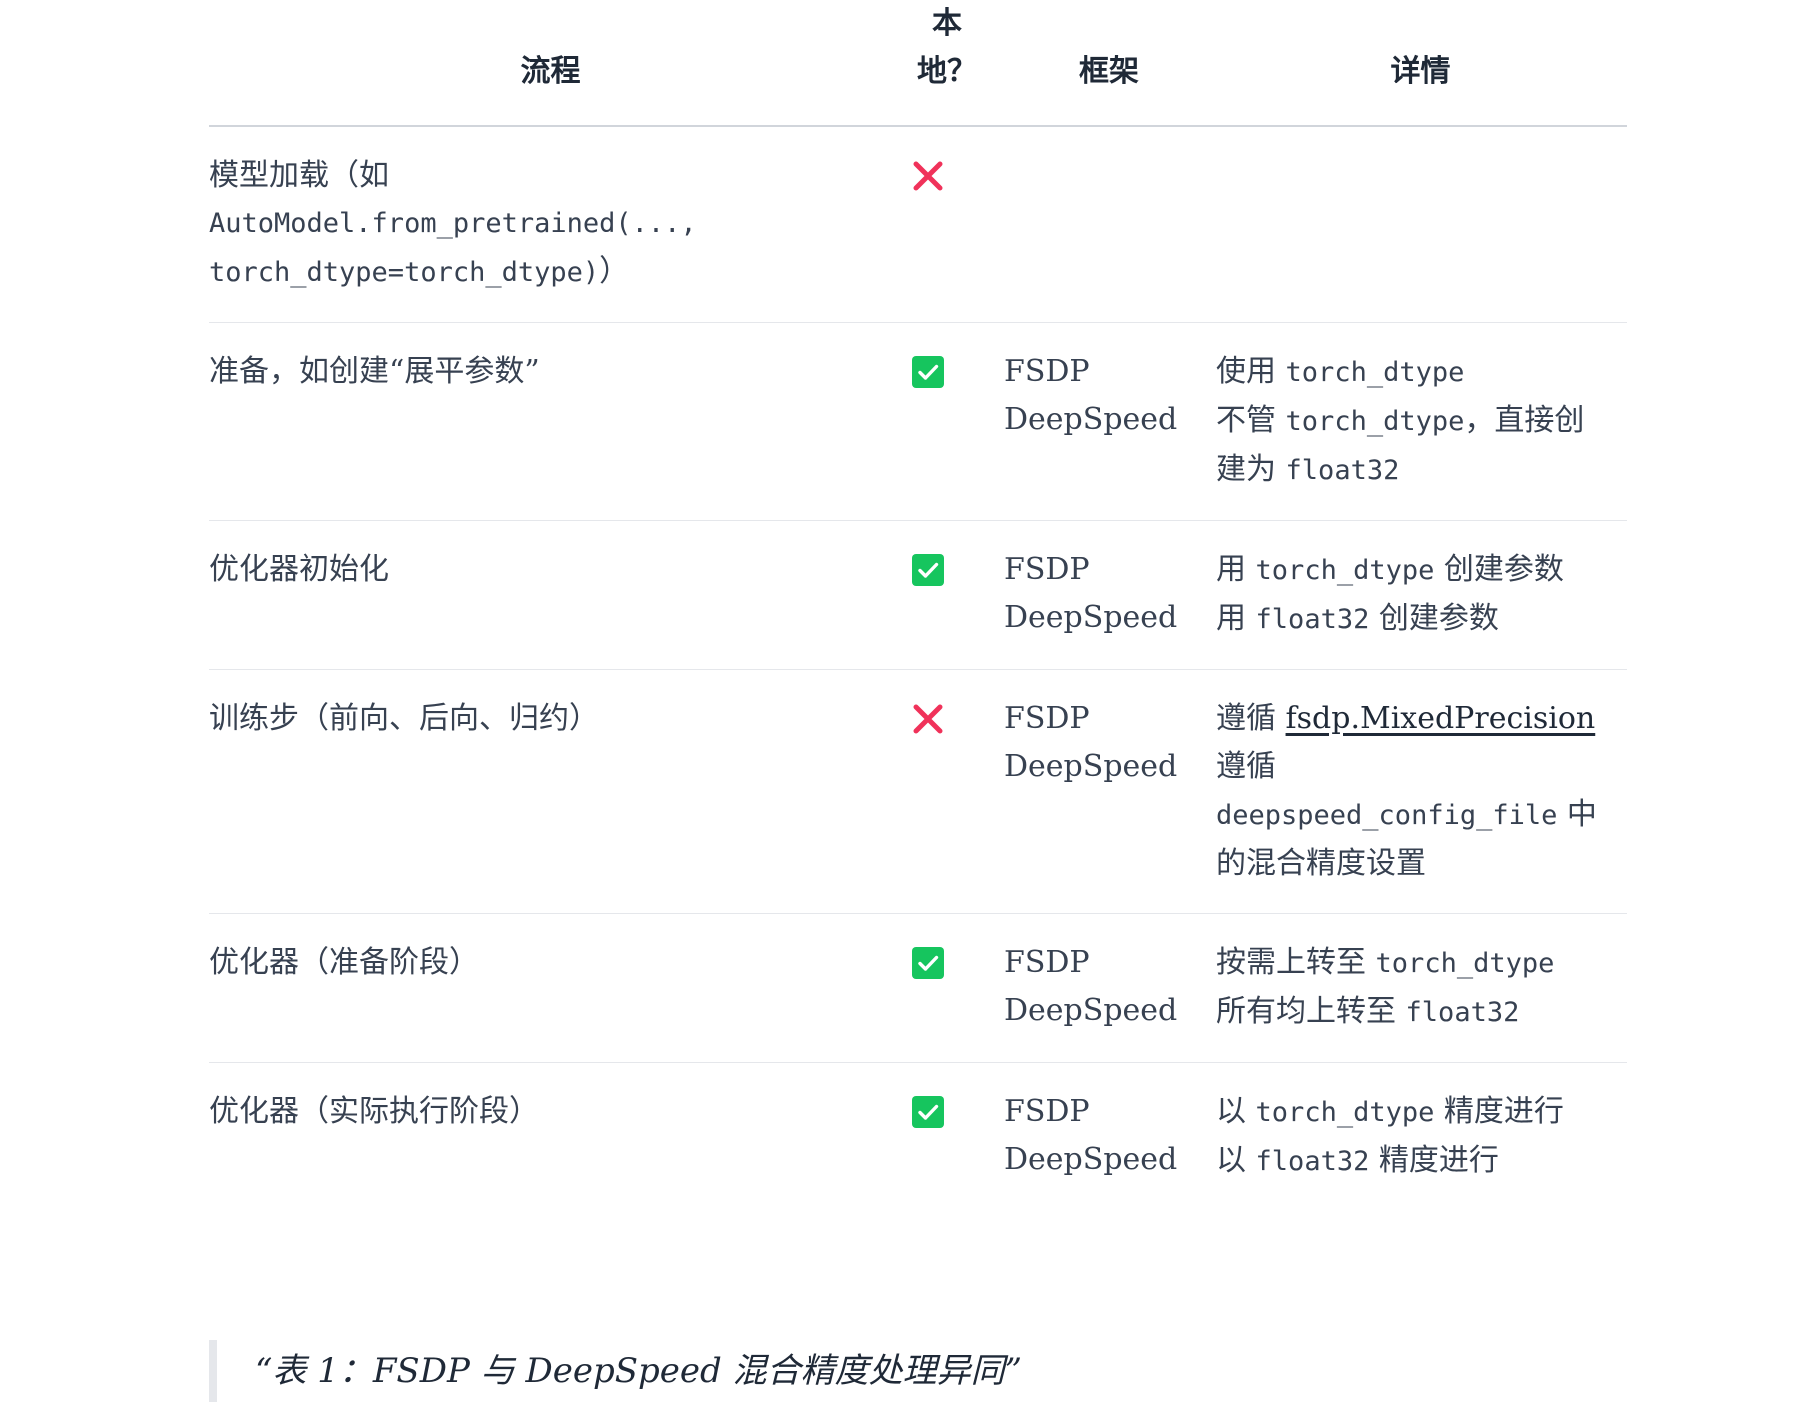 The width and height of the screenshot is (1817, 1413). I want to click on cell-details, so click(1420, 224).